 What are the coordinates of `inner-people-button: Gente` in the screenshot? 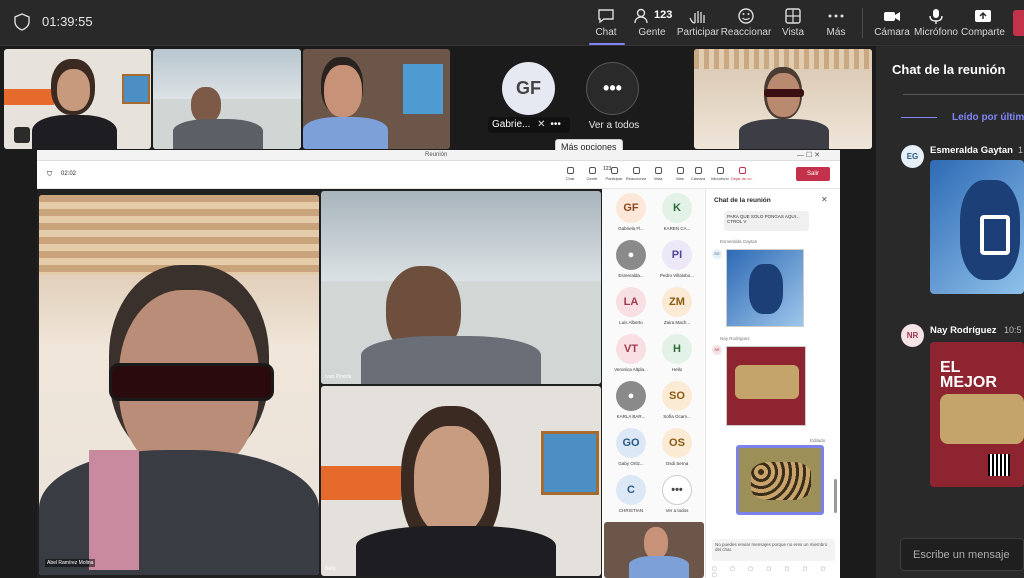 It's located at (592, 173).